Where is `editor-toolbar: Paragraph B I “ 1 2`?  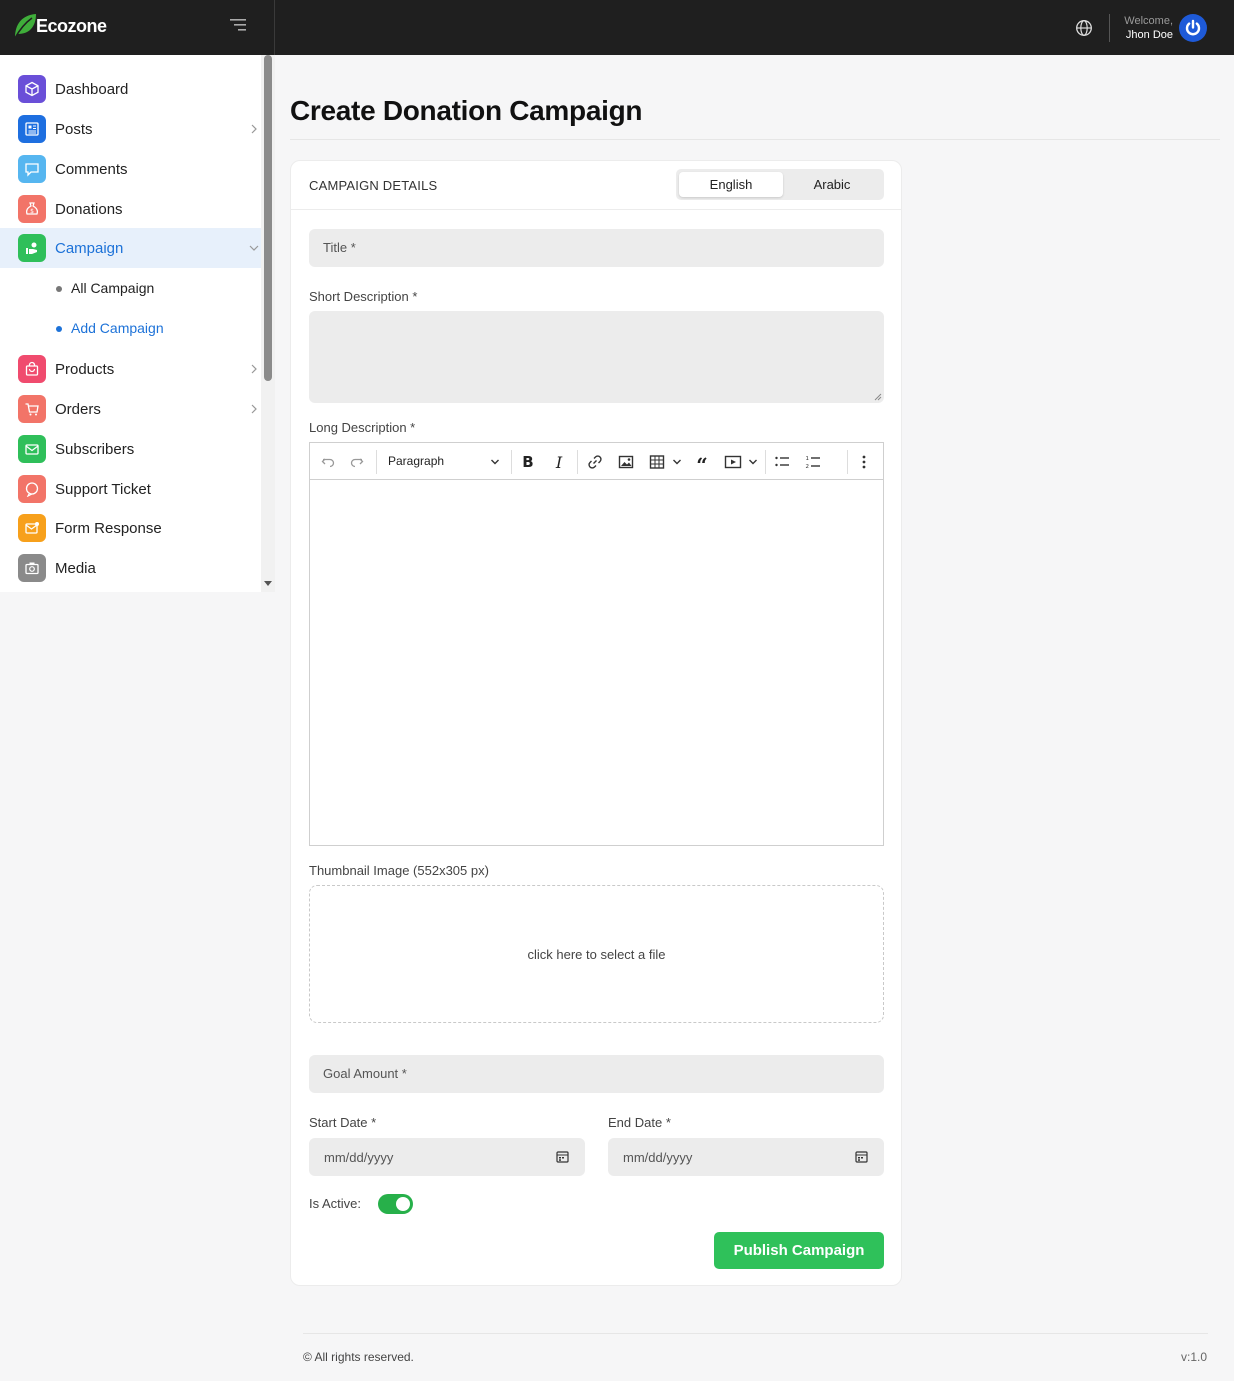
editor-toolbar: Paragraph B I “ 1 2 is located at coordinates (596, 461).